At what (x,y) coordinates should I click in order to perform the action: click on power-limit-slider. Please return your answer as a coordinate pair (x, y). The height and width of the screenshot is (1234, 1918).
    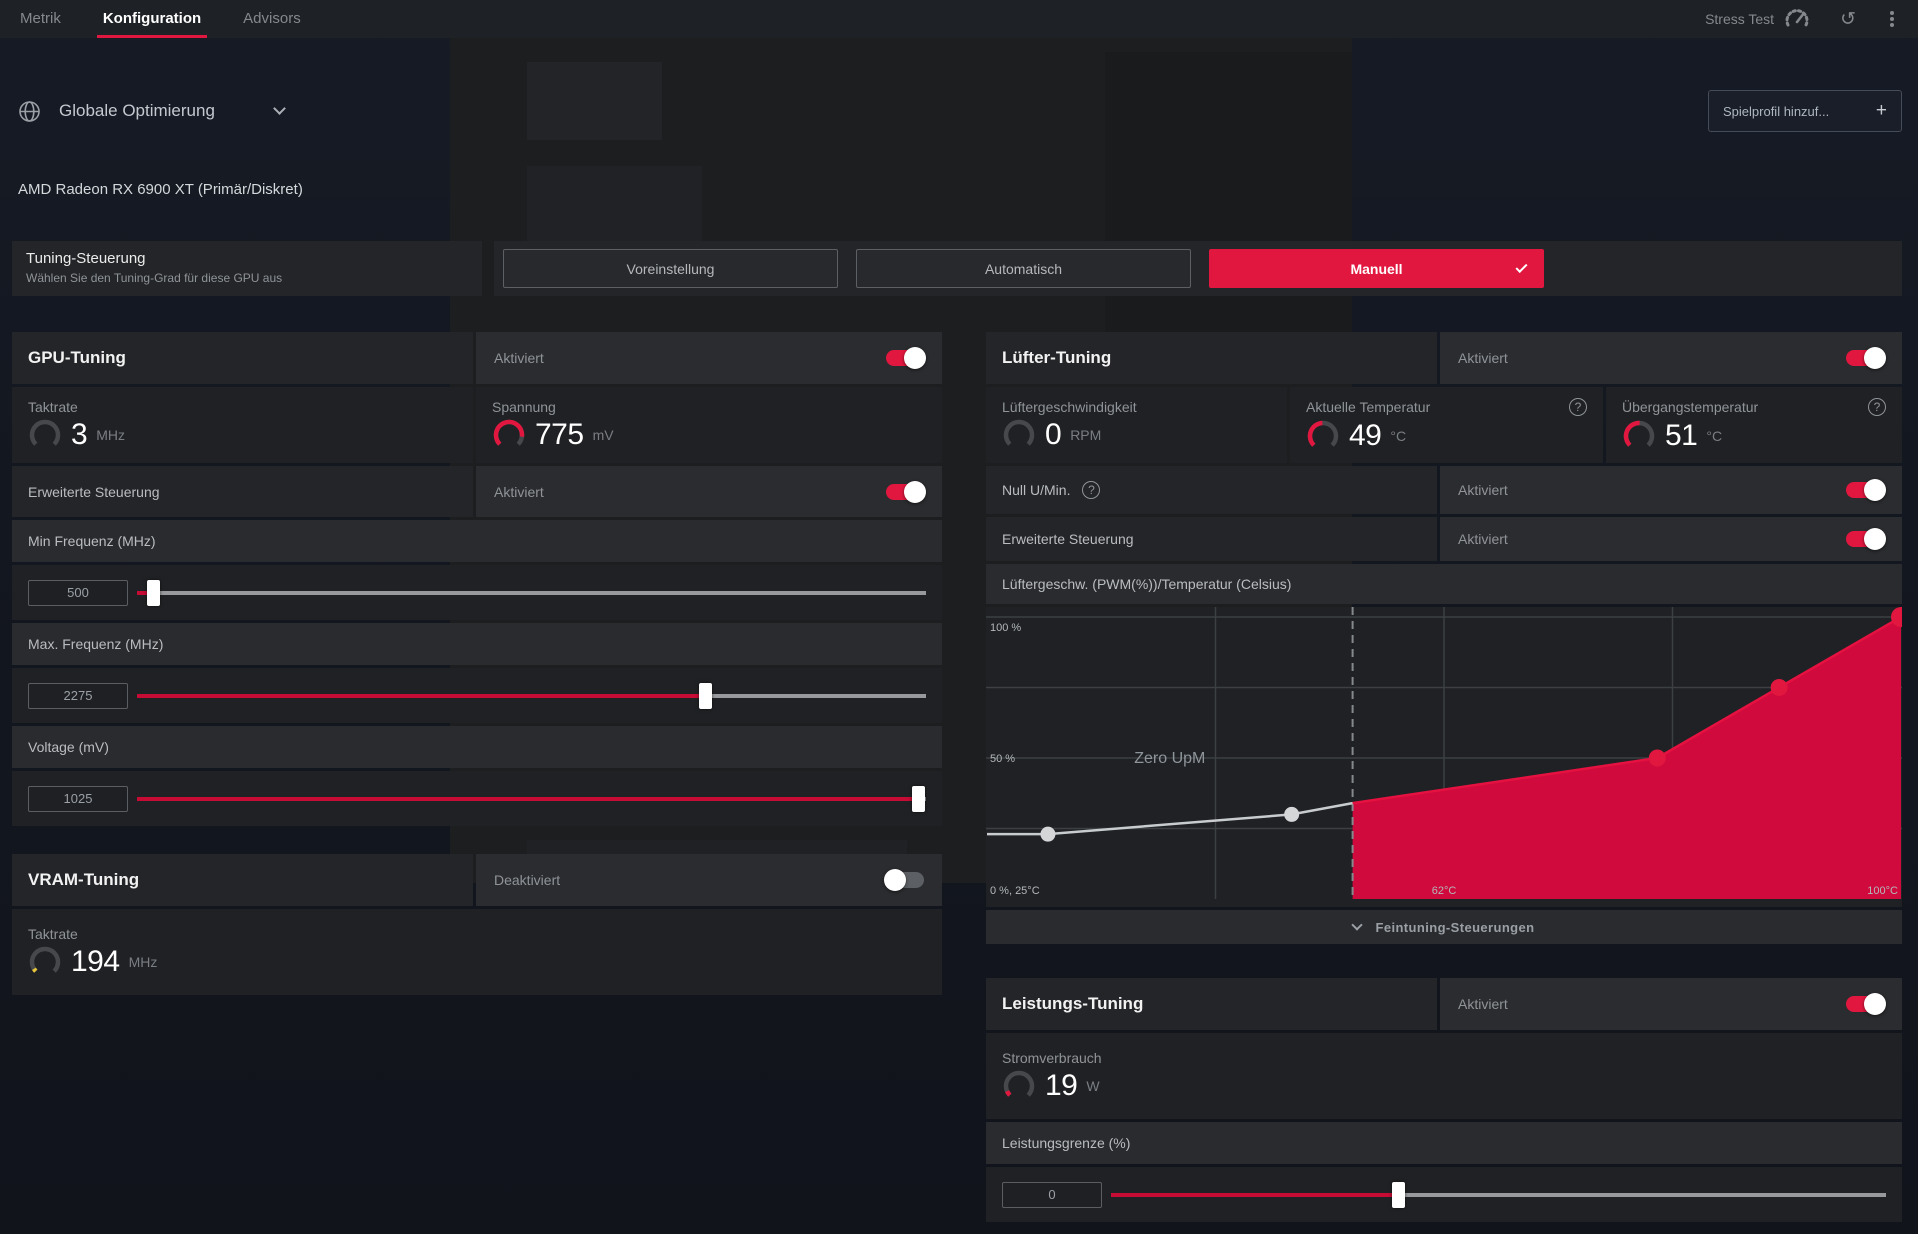
    Looking at the image, I should click on (1498, 1195).